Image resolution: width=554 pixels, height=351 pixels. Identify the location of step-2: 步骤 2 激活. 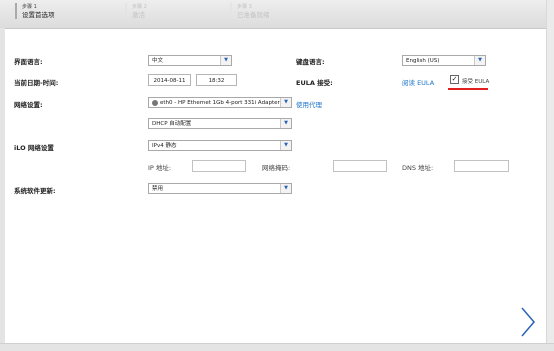
(136, 11).